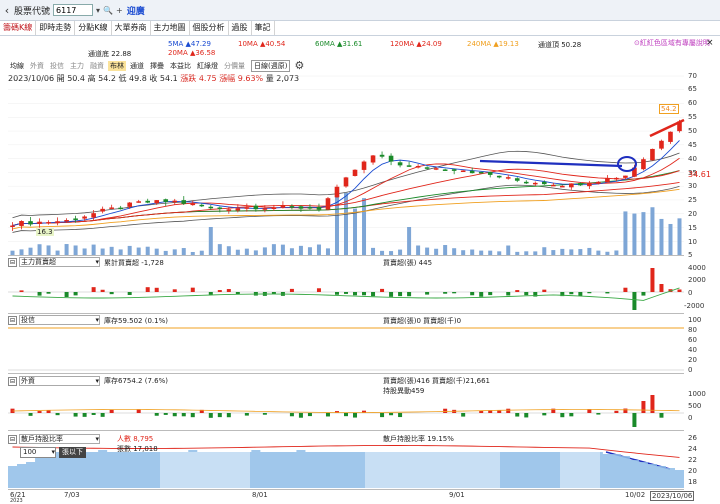 Image resolution: width=720 pixels, height=504 pixels. Describe the element at coordinates (692, 471) in the screenshot. I see `holders-axis-tick: 20` at that location.